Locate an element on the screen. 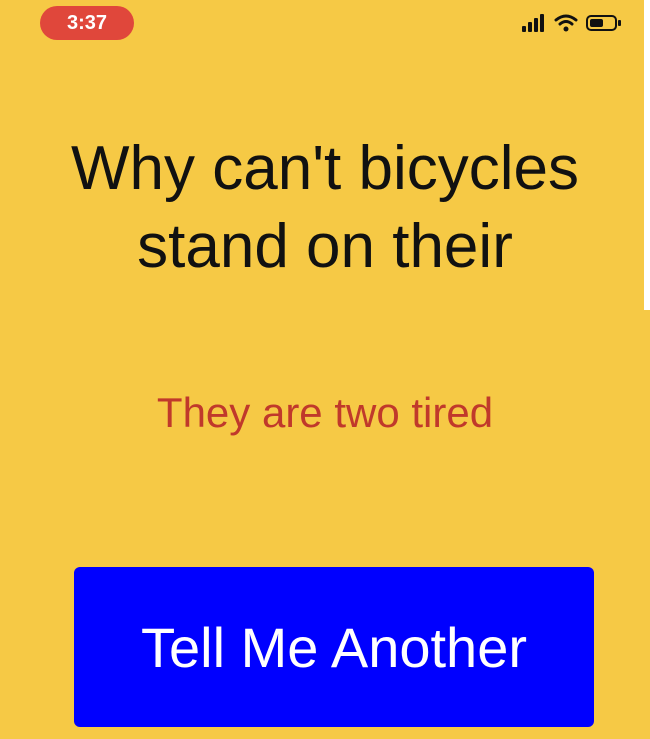 Image resolution: width=650 pixels, height=739 pixels. status-icons is located at coordinates (572, 23).